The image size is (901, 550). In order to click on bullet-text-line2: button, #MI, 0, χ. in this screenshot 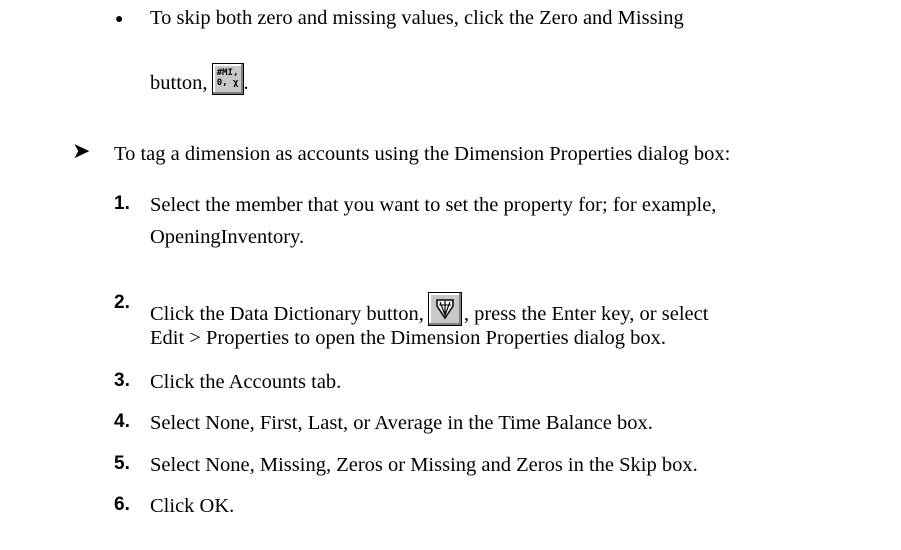, I will do `click(199, 79)`.